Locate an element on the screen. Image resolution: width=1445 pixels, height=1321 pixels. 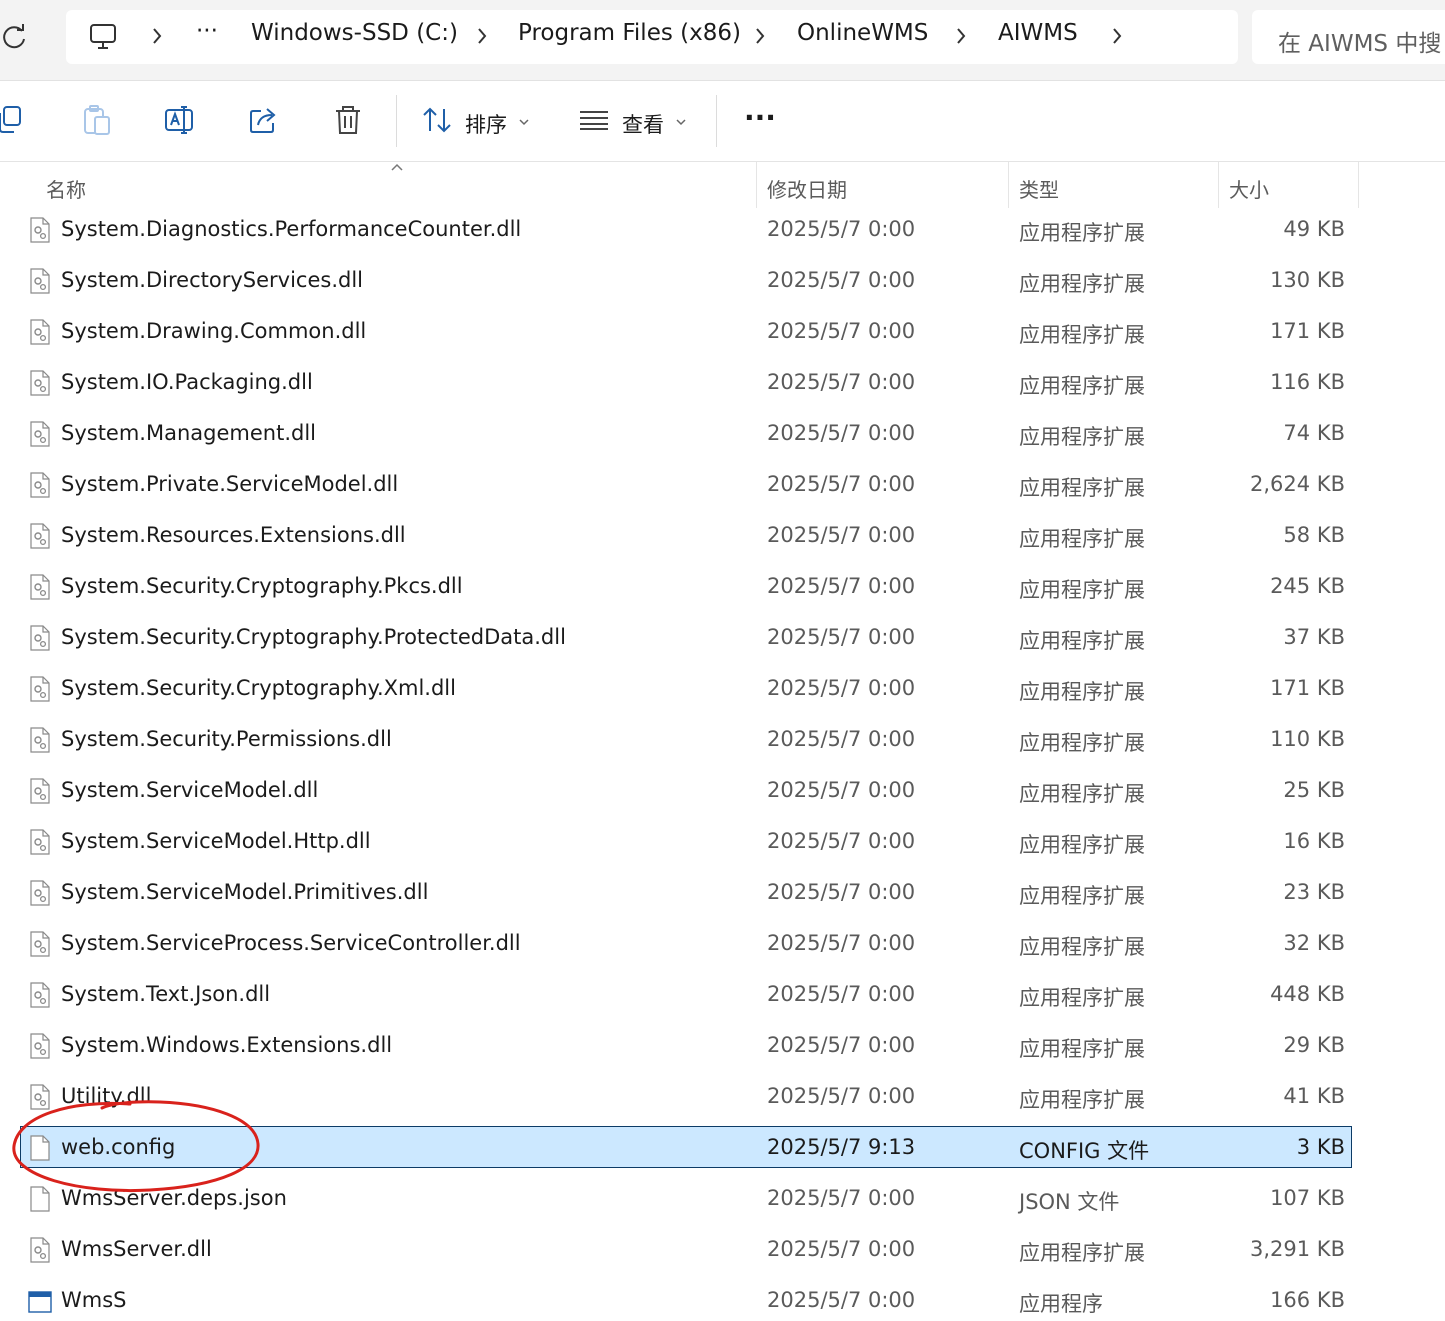
delete-icon is located at coordinates (348, 120).